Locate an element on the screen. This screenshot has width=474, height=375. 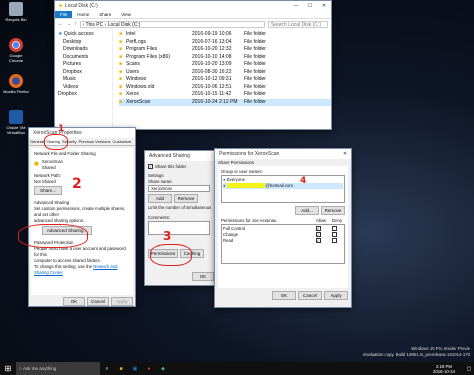
tab-previous-versions: Previous Versions is located at coordinates (94, 141).